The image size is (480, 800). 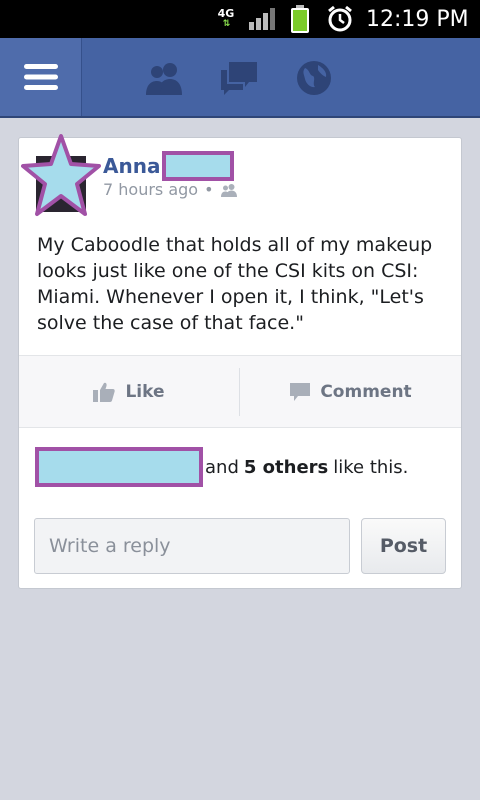 What do you see at coordinates (61, 175) in the screenshot?
I see `star-redaction-icon` at bounding box center [61, 175].